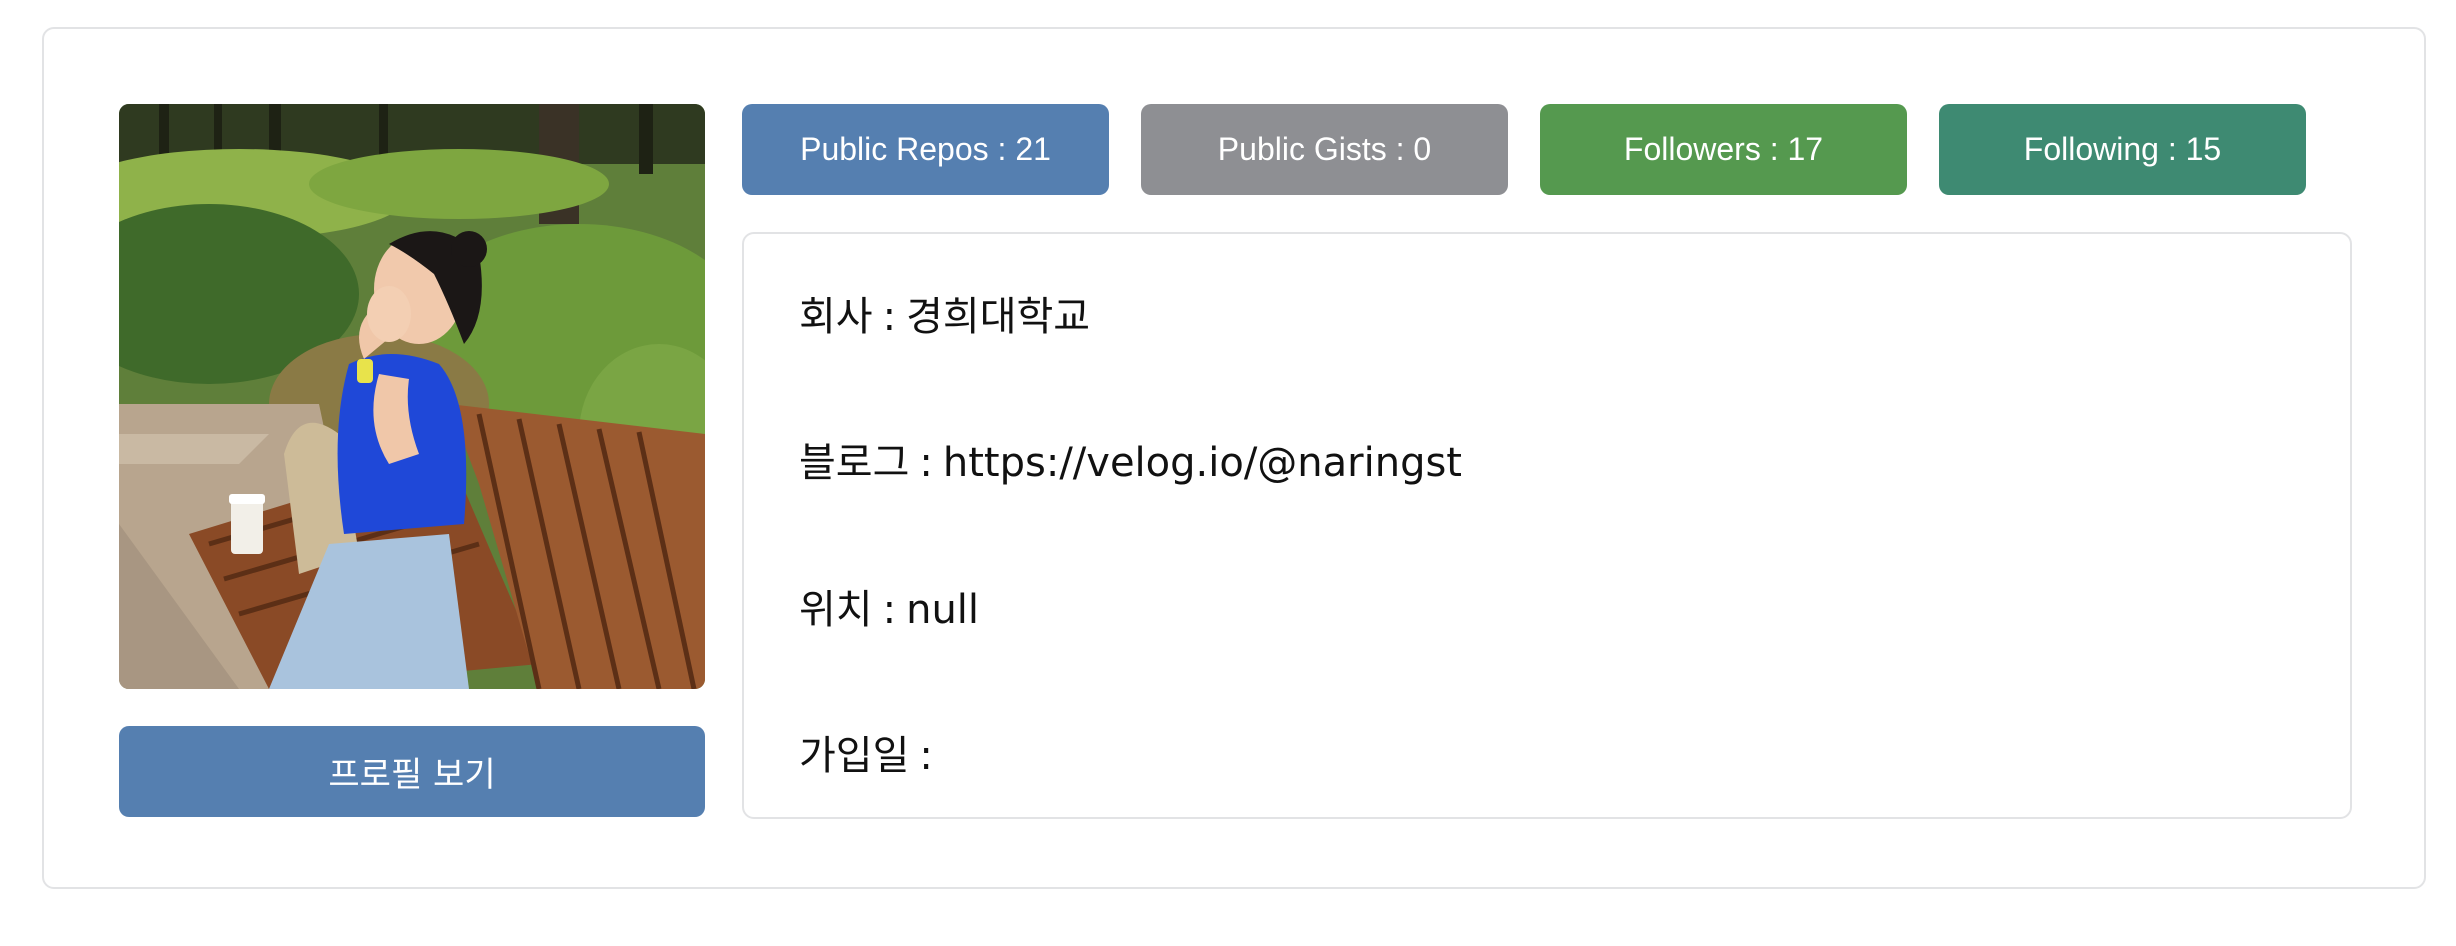 The height and width of the screenshot is (946, 2456). Describe the element at coordinates (2122, 149) in the screenshot. I see `following-badge: Following : 15` at that location.